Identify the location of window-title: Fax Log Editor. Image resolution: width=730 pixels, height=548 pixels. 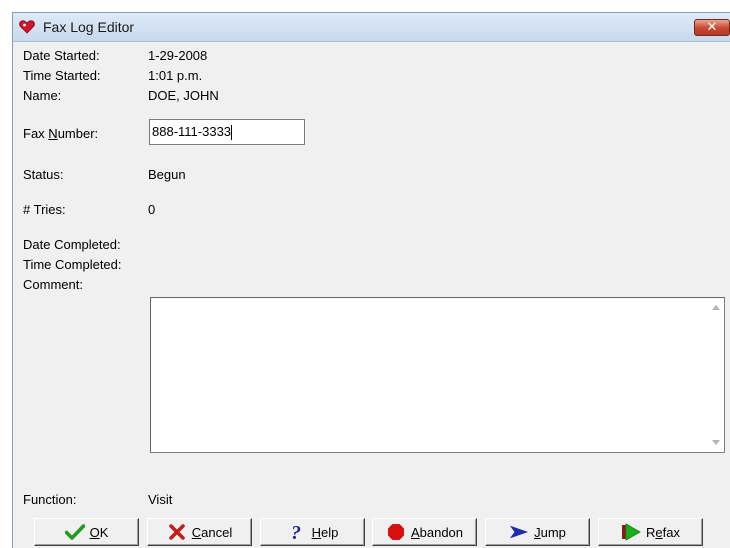
(89, 27).